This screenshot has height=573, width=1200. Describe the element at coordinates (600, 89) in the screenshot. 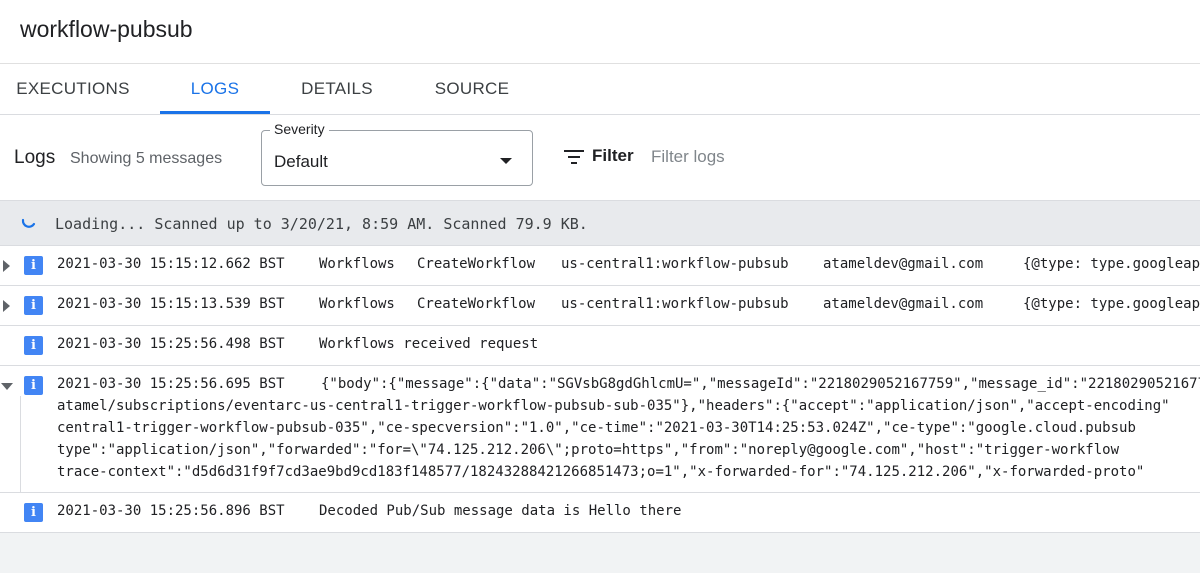

I see `tab-bar: EXECUTIONS LOGS DETAILS SOURCE` at that location.